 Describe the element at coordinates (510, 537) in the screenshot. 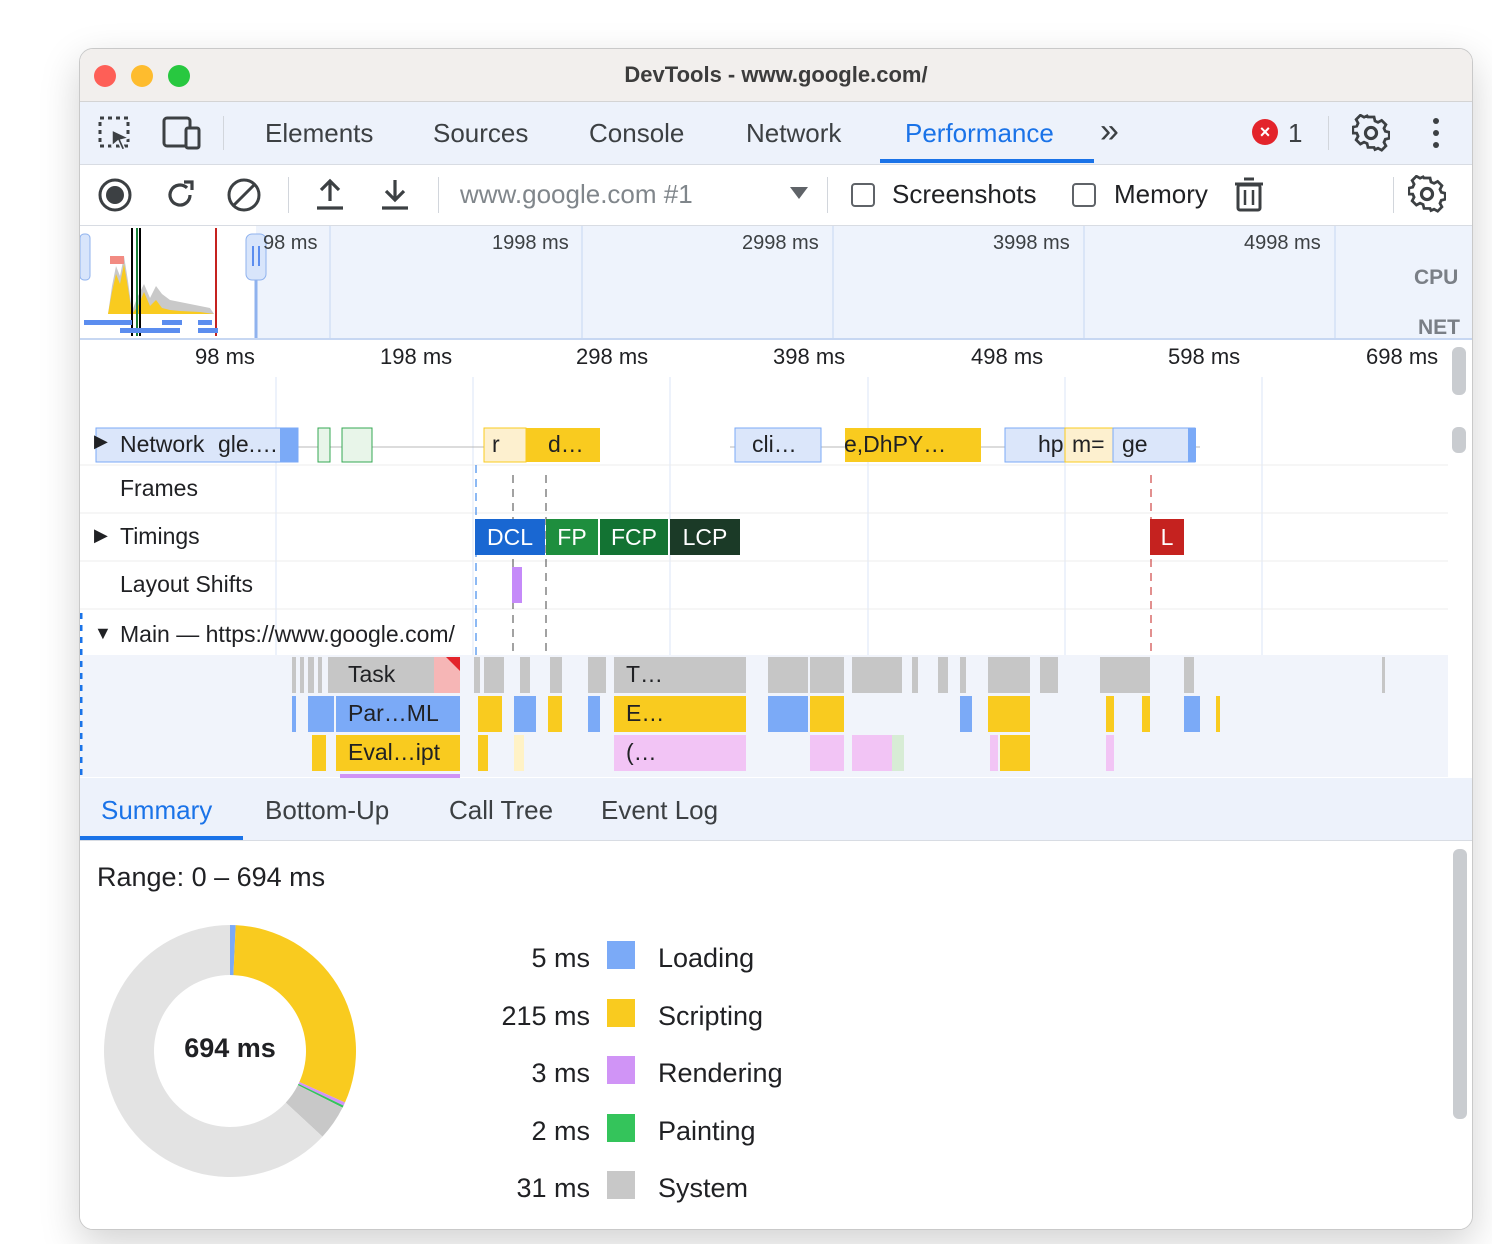

I see `timing-marker-dcl: DCL` at that location.